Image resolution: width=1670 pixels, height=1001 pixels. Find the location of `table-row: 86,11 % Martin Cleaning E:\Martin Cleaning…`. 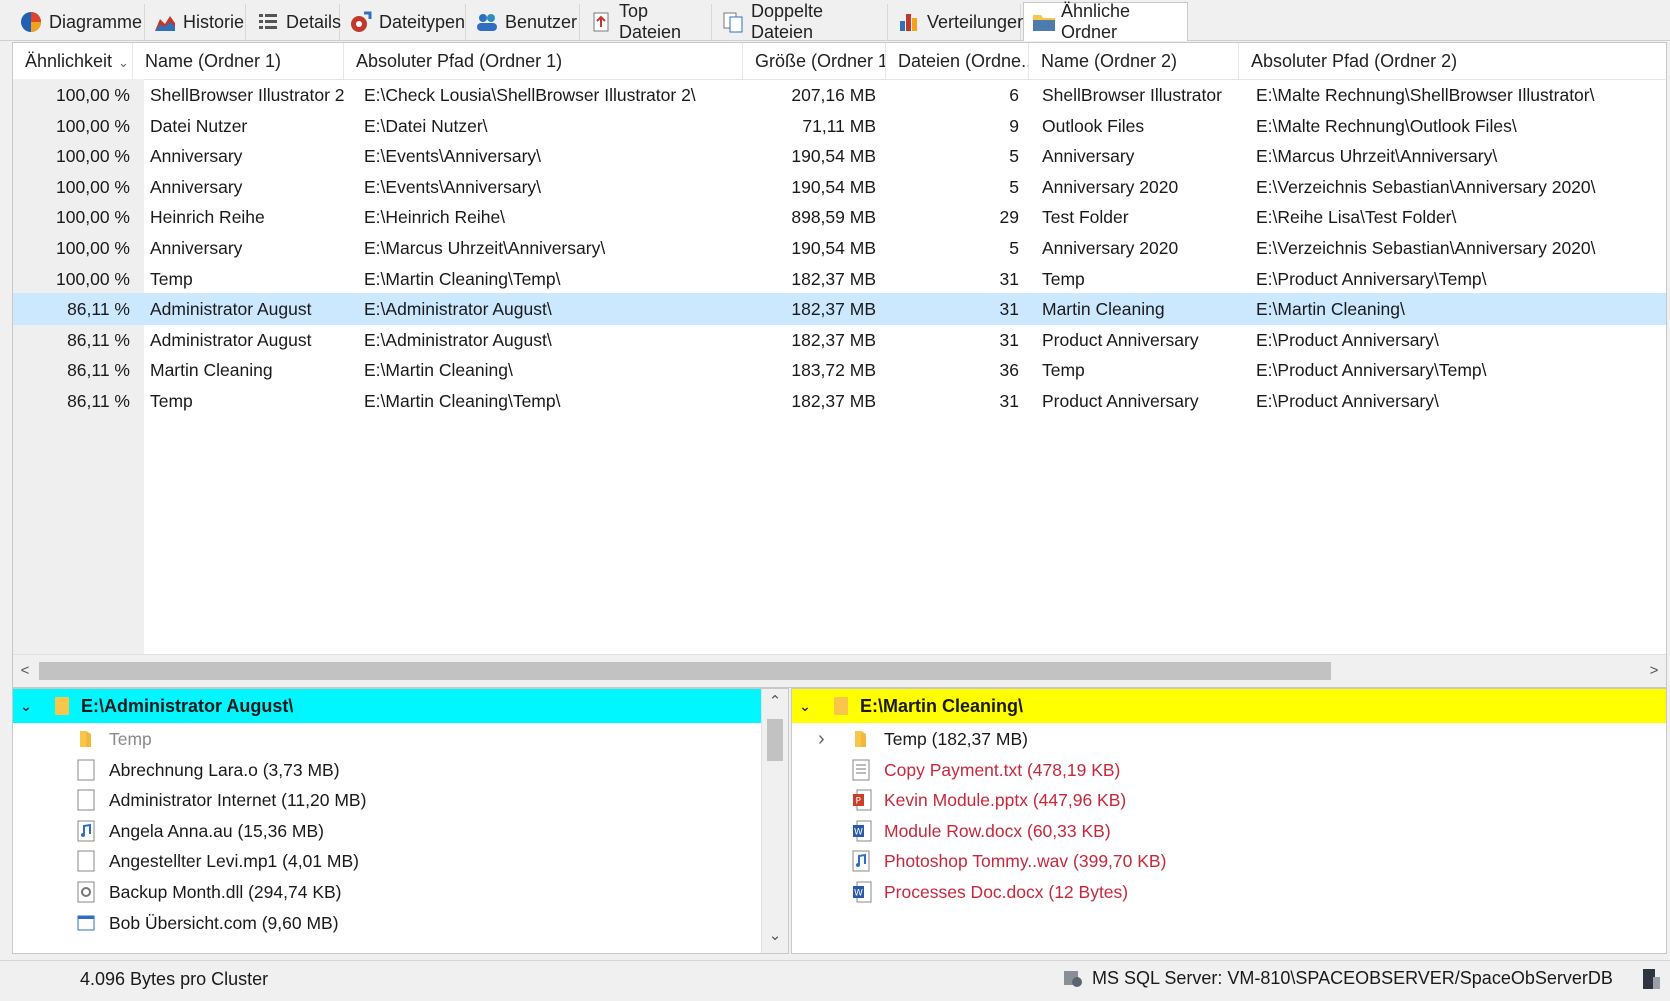

table-row: 86,11 % Martin Cleaning E:\Martin Cleaning… is located at coordinates (839, 370).